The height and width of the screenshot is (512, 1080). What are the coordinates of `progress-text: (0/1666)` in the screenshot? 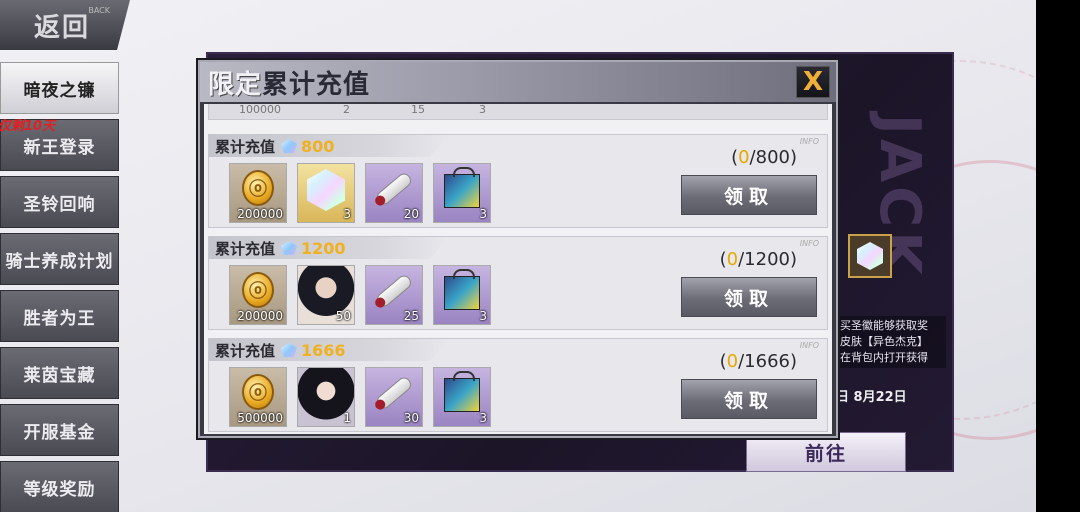 It's located at (758, 361).